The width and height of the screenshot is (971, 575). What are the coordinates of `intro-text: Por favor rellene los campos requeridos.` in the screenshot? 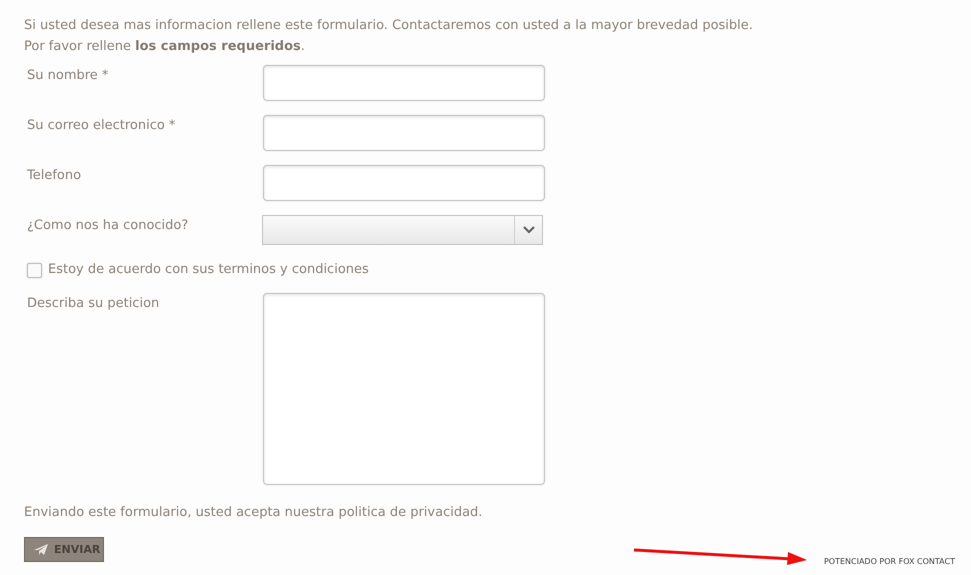 It's located at (165, 47).